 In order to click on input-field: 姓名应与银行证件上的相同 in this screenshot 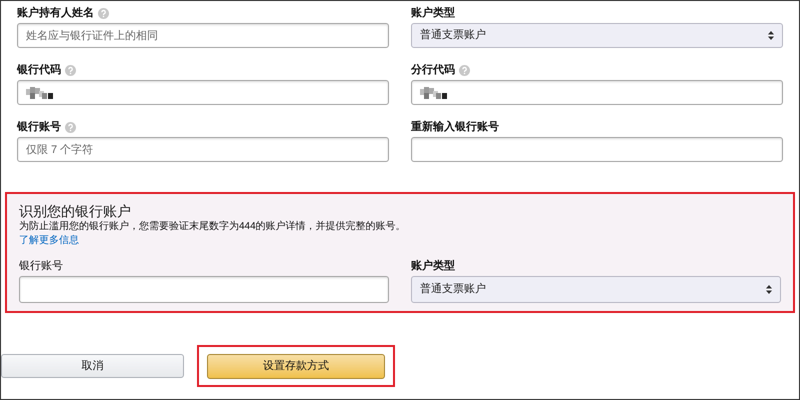, I will do `click(203, 35)`.